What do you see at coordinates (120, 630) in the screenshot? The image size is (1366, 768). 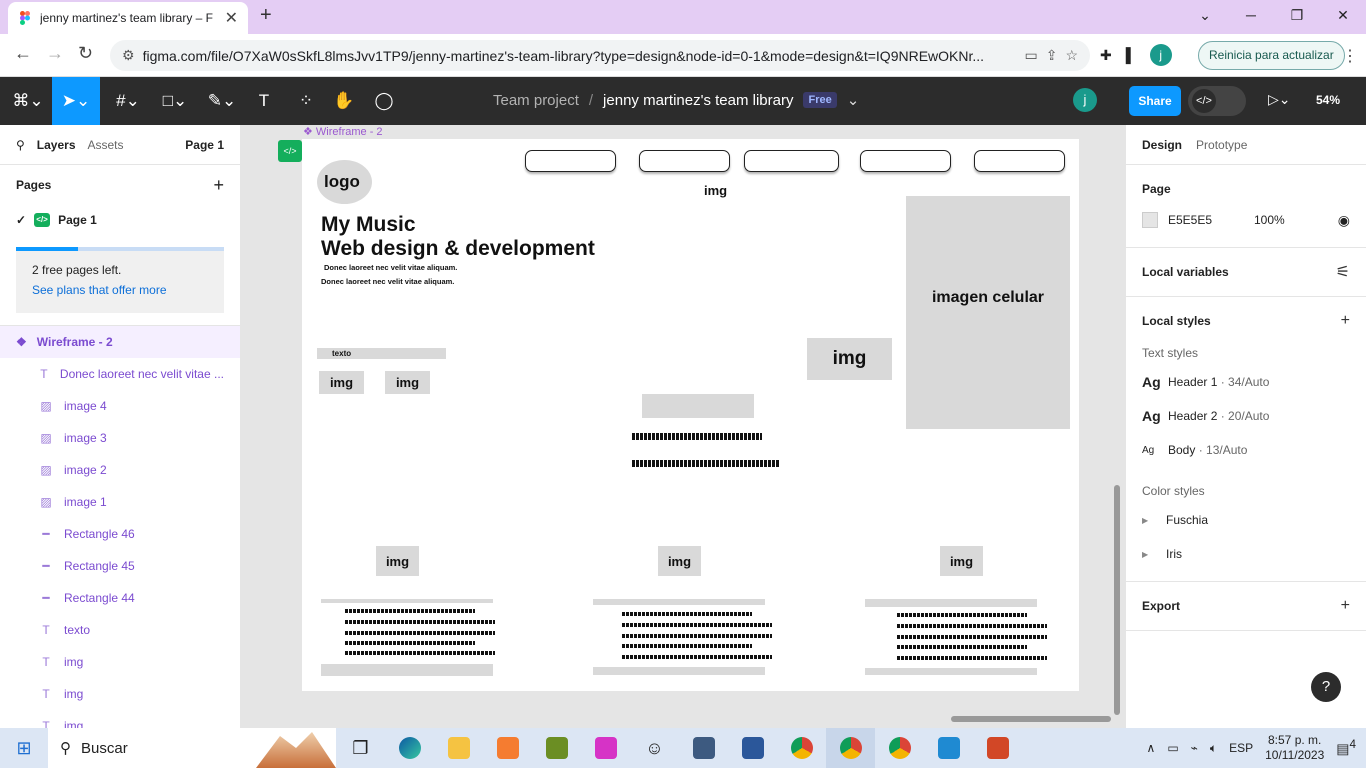 I see `layer-row: Ttexto` at bounding box center [120, 630].